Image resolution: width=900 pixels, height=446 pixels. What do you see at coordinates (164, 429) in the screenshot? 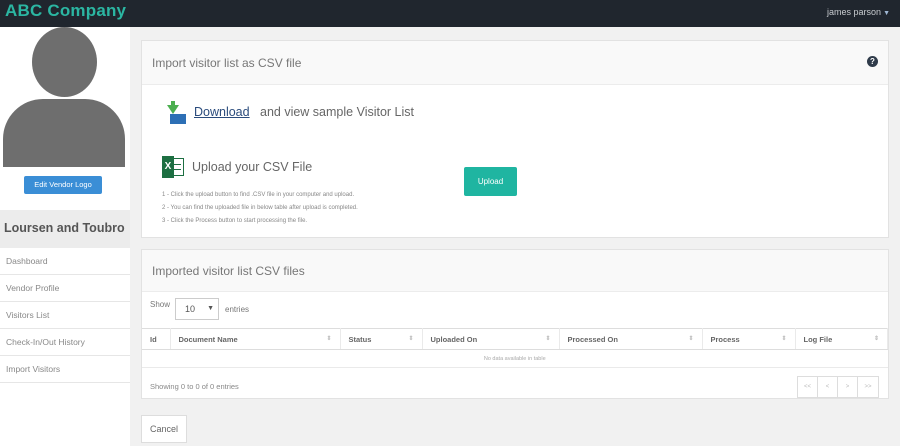
I see `cancel-button: Cancel` at bounding box center [164, 429].